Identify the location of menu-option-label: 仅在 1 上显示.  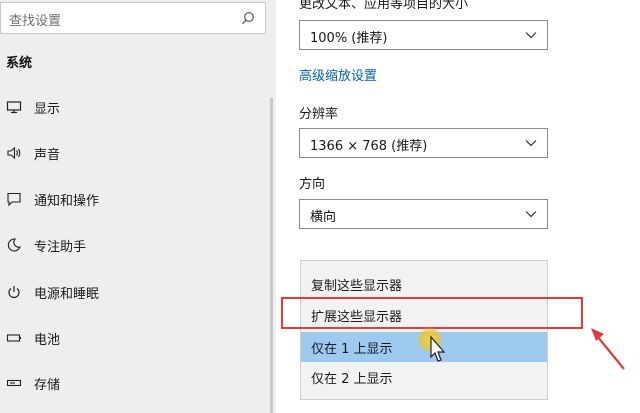
(352, 349).